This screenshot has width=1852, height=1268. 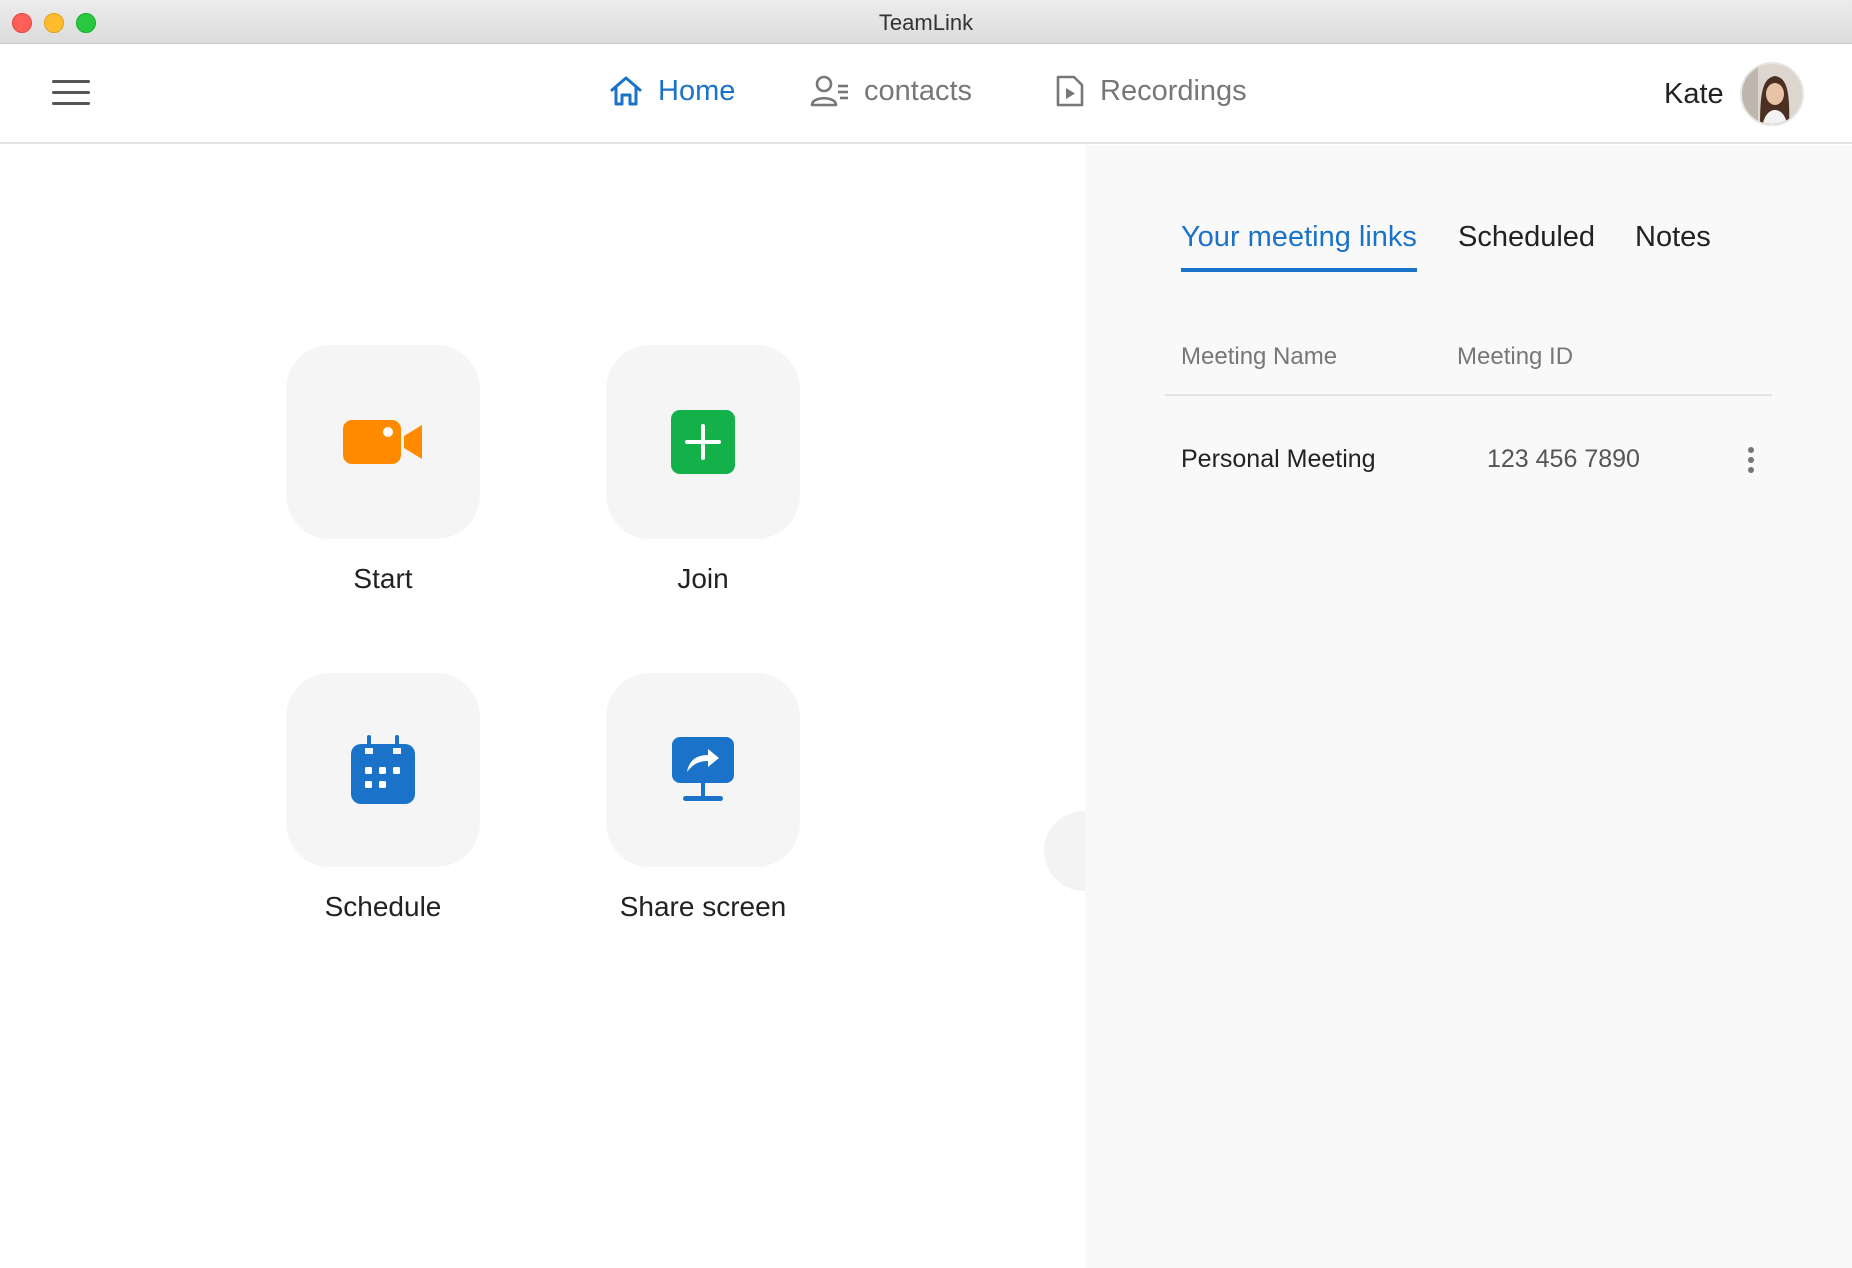 I want to click on home-icon, so click(x=626, y=91).